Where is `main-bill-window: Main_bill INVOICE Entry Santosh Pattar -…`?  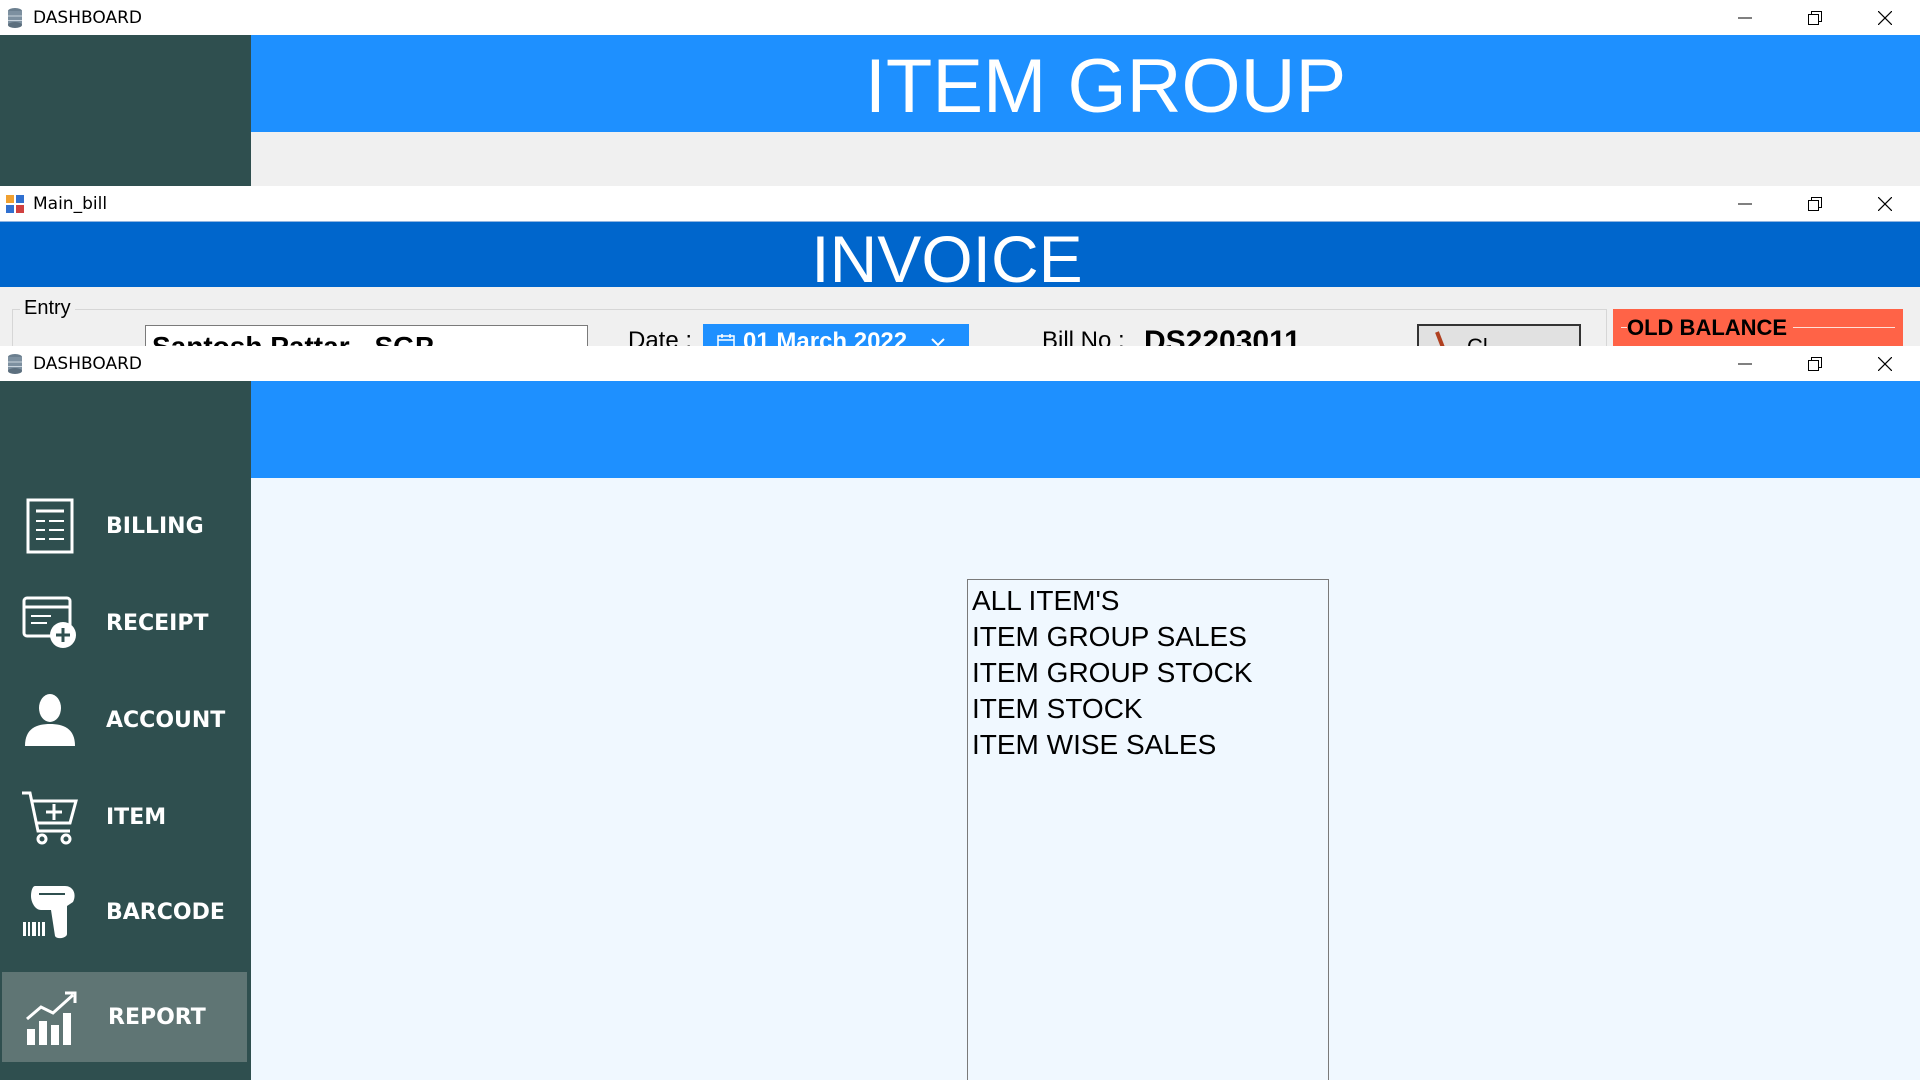
main-bill-window: Main_bill INVOICE Entry Santosh Pattar -… is located at coordinates (960, 266).